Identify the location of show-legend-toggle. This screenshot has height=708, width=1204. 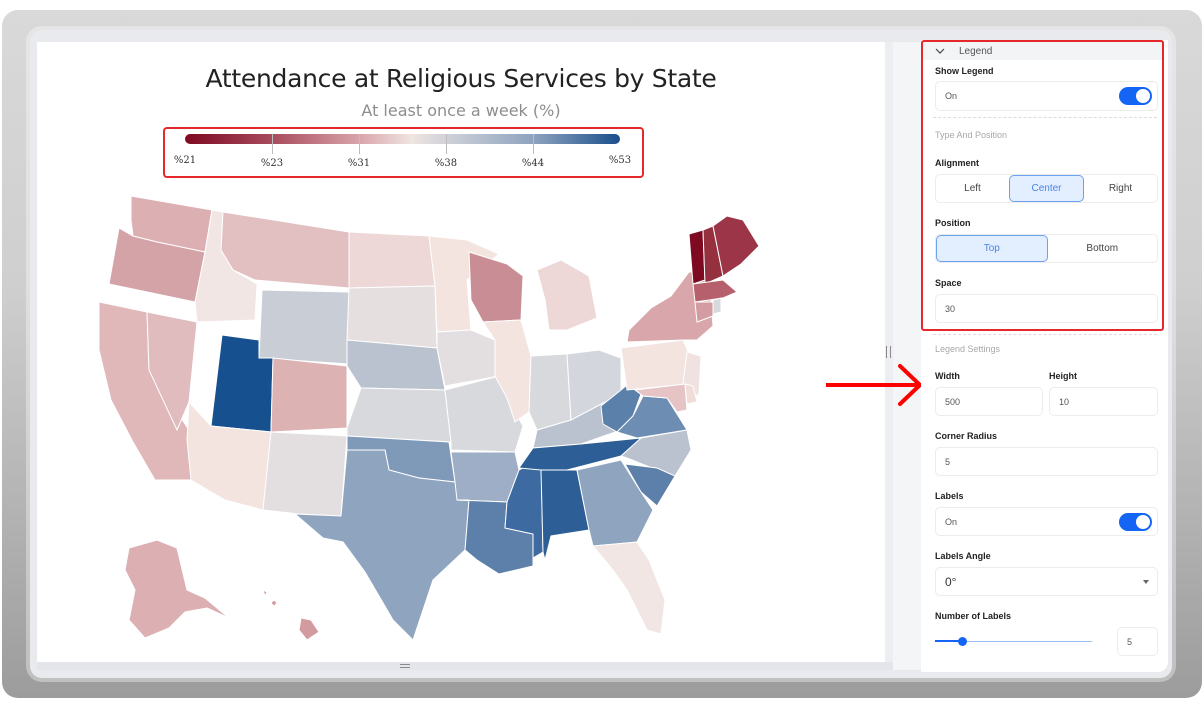
(1135, 96).